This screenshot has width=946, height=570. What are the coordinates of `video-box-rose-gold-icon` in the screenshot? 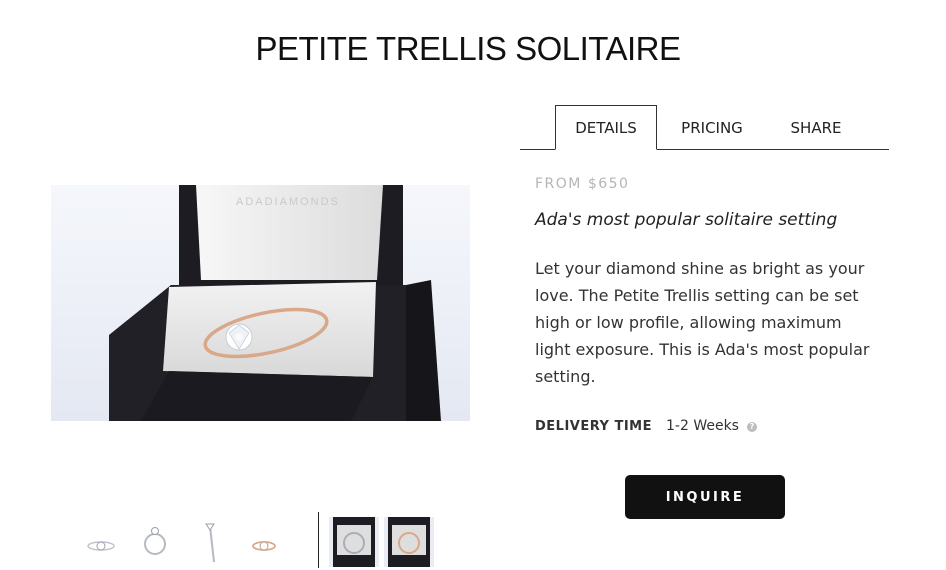 It's located at (409, 542).